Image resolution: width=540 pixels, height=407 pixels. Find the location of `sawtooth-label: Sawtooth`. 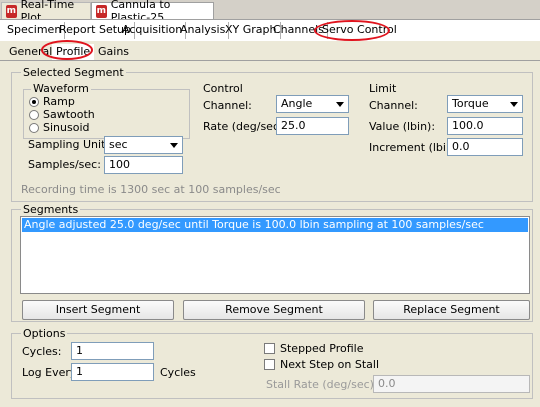

sawtooth-label: Sawtooth is located at coordinates (69, 114).